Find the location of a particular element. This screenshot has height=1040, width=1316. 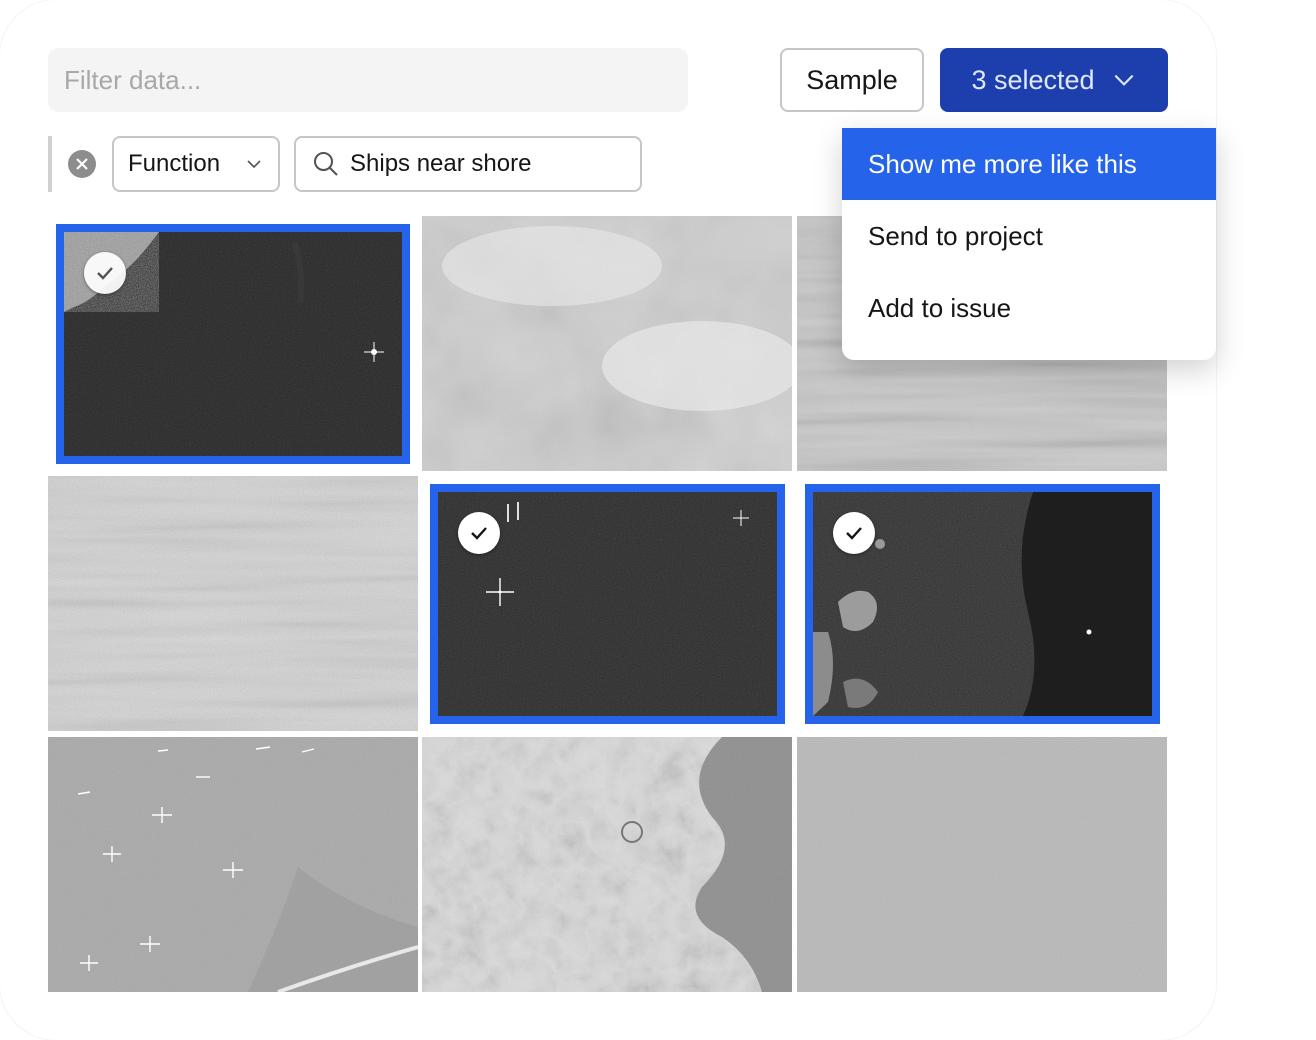

sar-image-gray-ships is located at coordinates (233, 864).